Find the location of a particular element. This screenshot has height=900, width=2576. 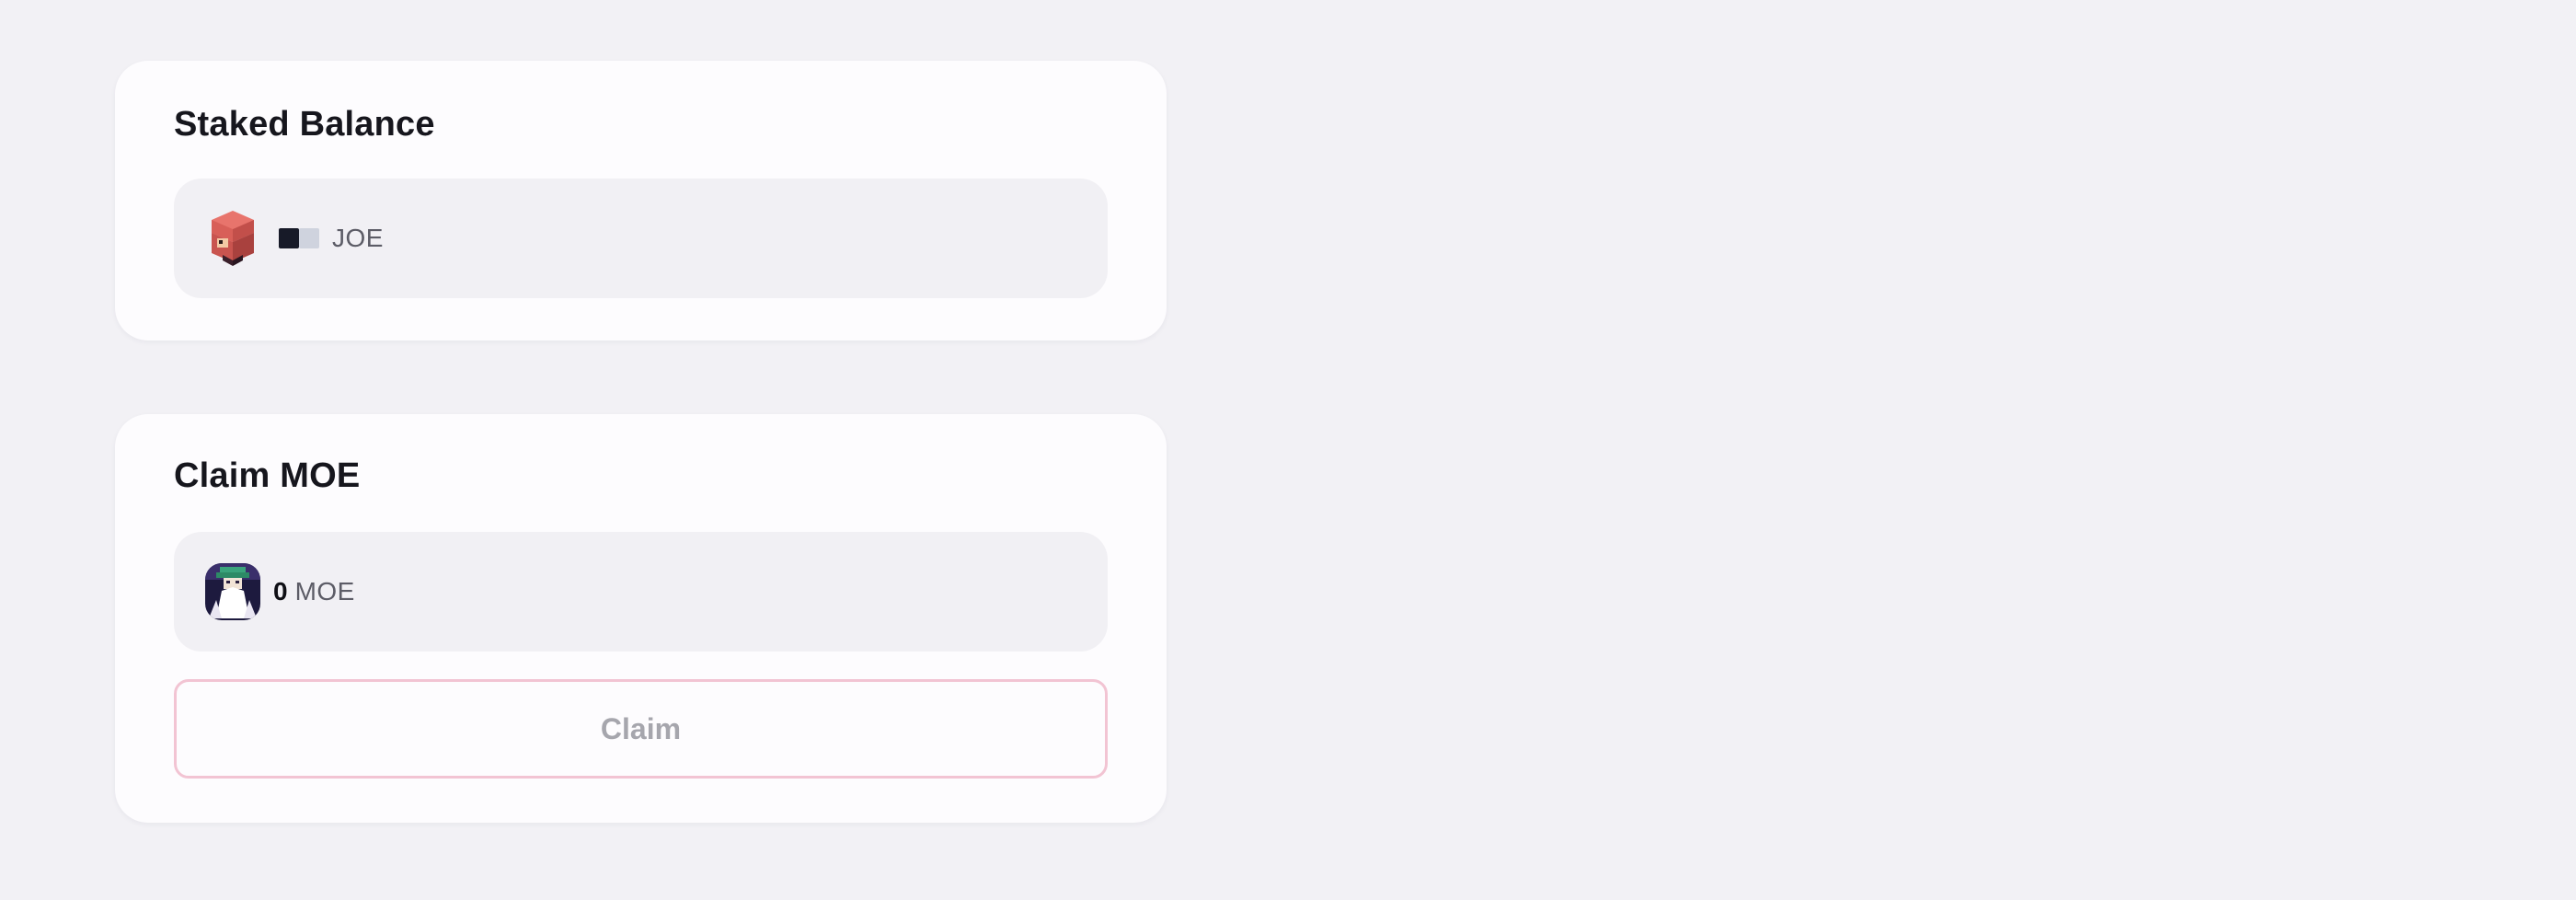

amount-loading-skeleton is located at coordinates (299, 238).